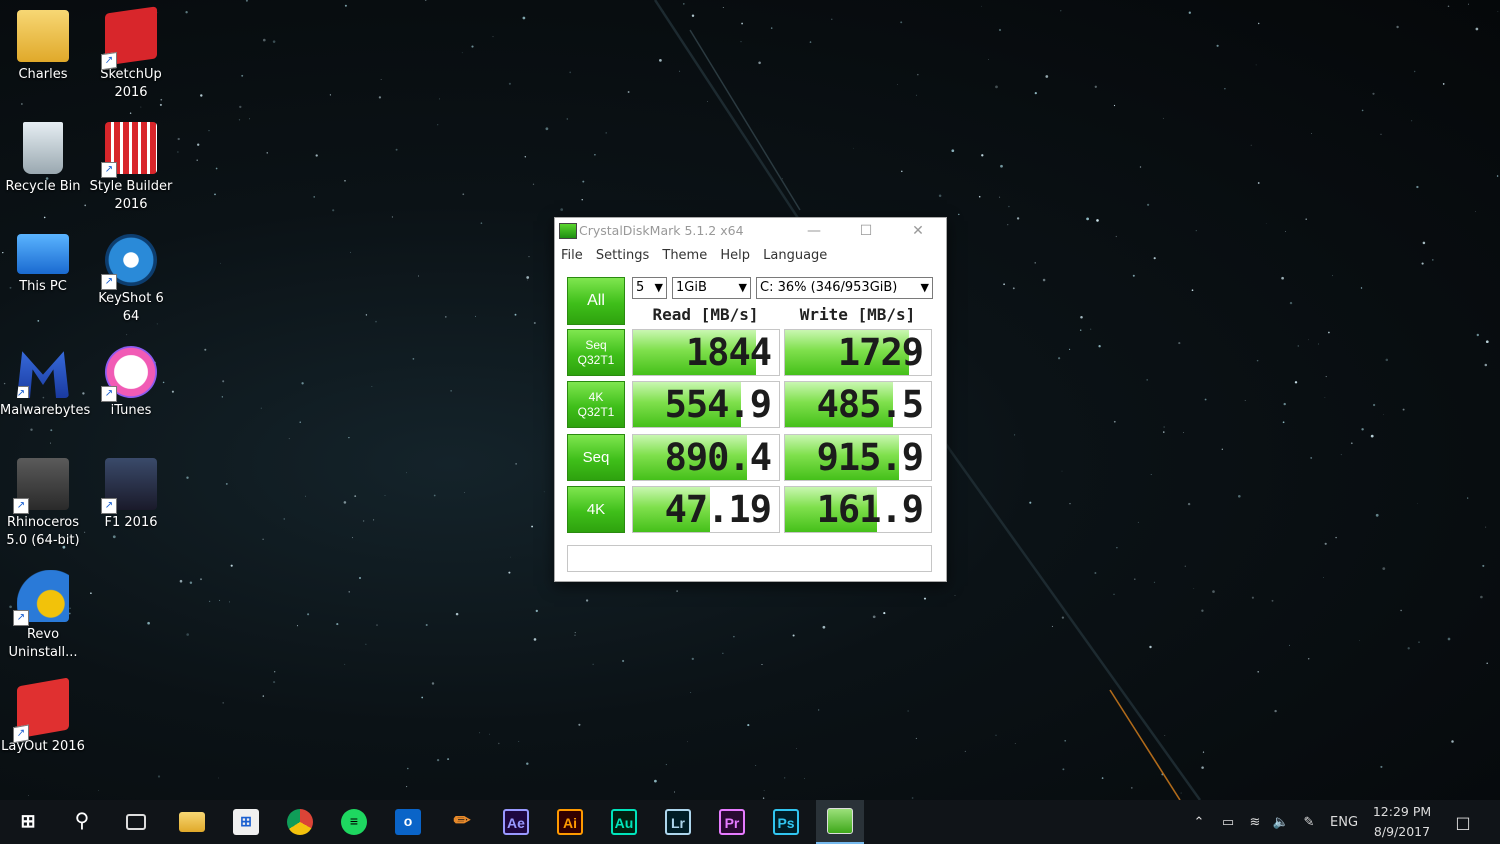 This screenshot has height=844, width=1500. I want to click on wallpaper-streak, so click(1145, 744).